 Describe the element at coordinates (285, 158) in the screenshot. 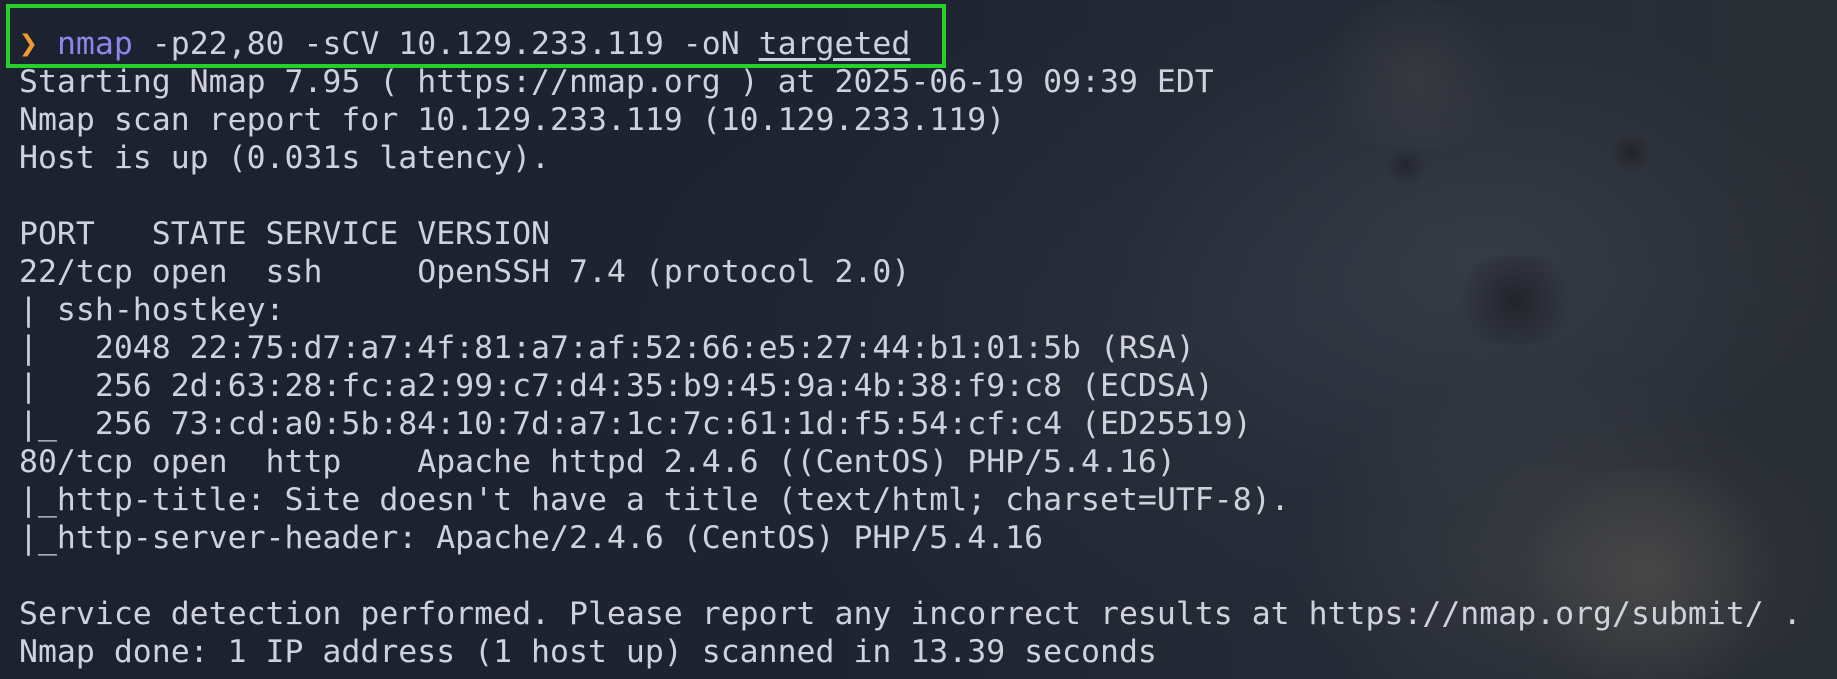

I see `output-line: Host is up (0.031s latency).` at that location.